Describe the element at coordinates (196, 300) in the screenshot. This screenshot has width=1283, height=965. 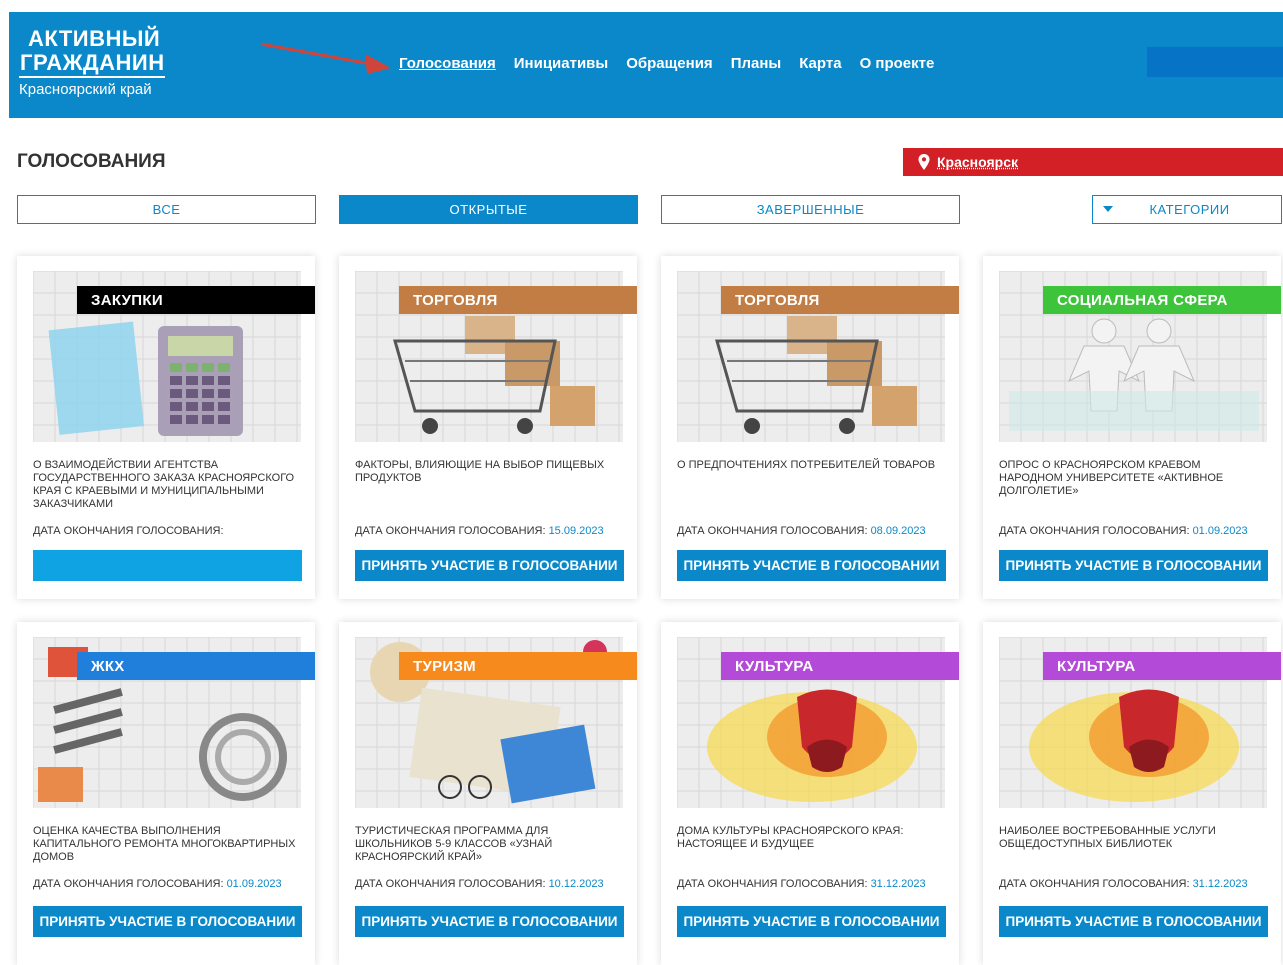
I see `category-badge: ЗАКУПКИ` at that location.